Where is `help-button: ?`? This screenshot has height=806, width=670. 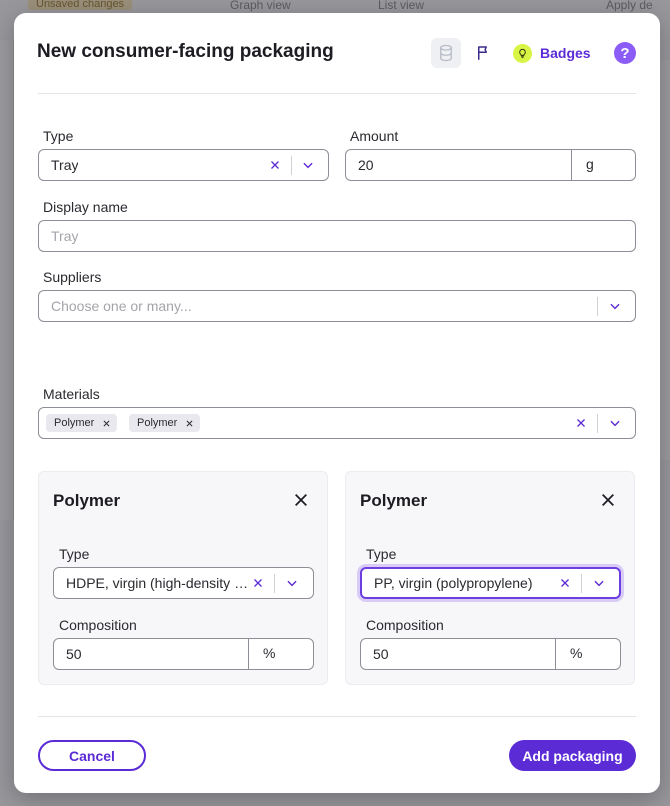 help-button: ? is located at coordinates (625, 53).